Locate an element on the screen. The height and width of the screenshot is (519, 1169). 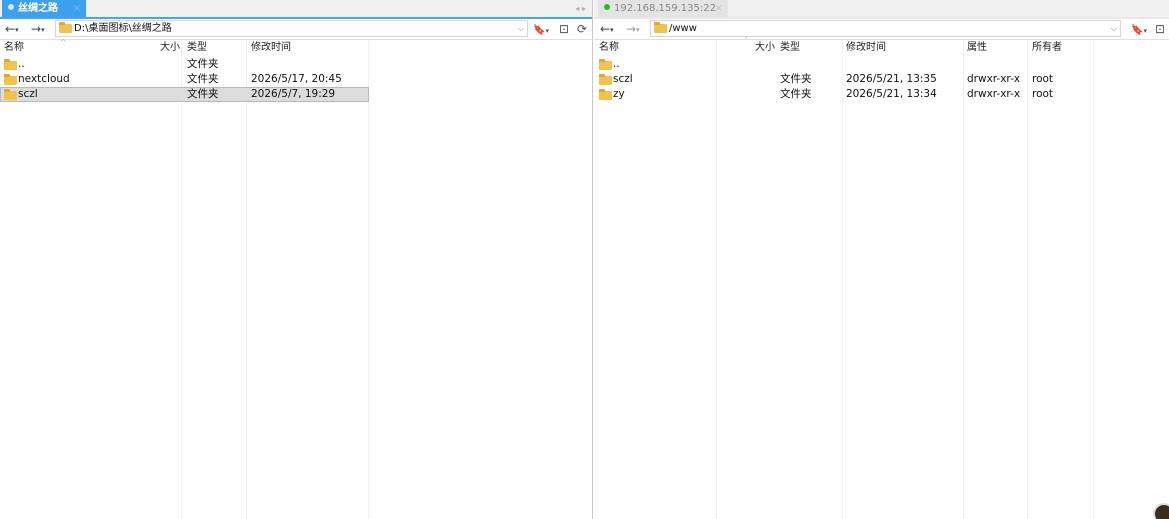
local-address-bar: D:\桌面图标\丝绸之路 ⌵ is located at coordinates (291, 28).